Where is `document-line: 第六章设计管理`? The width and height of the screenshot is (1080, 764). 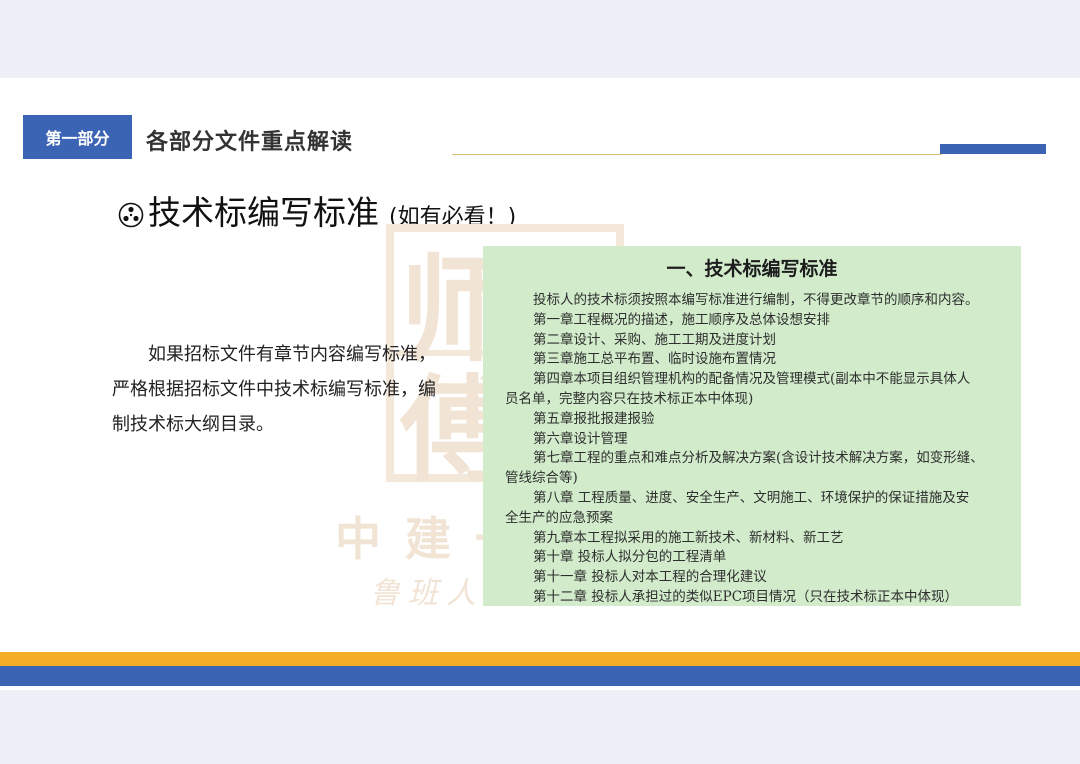
document-line: 第六章设计管理 is located at coordinates (580, 438).